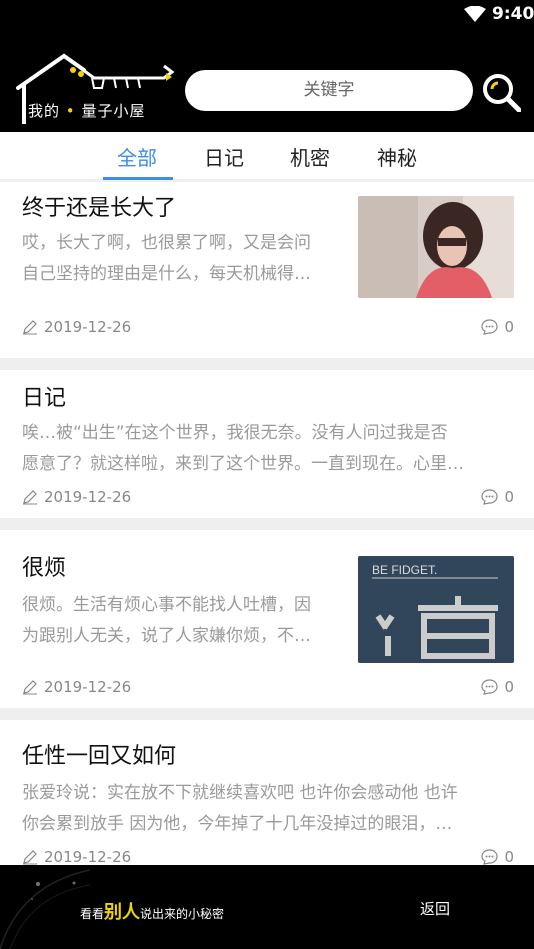  I want to click on wifi-icon, so click(475, 14).